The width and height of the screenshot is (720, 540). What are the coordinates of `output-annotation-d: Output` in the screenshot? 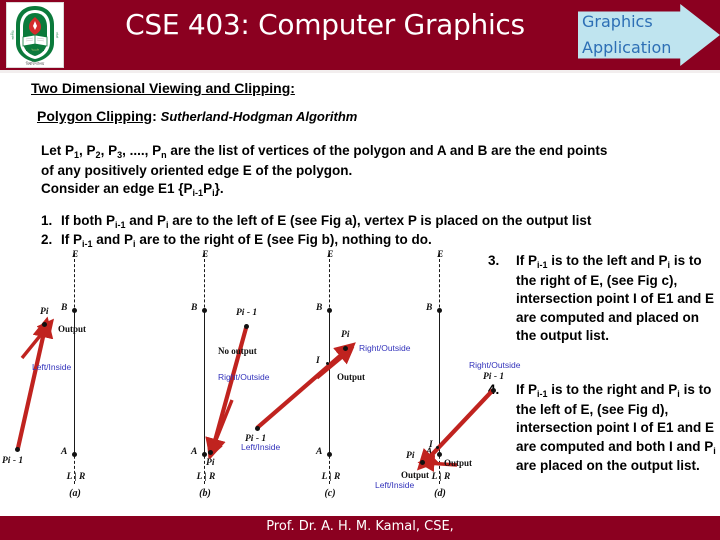 It's located at (458, 463).